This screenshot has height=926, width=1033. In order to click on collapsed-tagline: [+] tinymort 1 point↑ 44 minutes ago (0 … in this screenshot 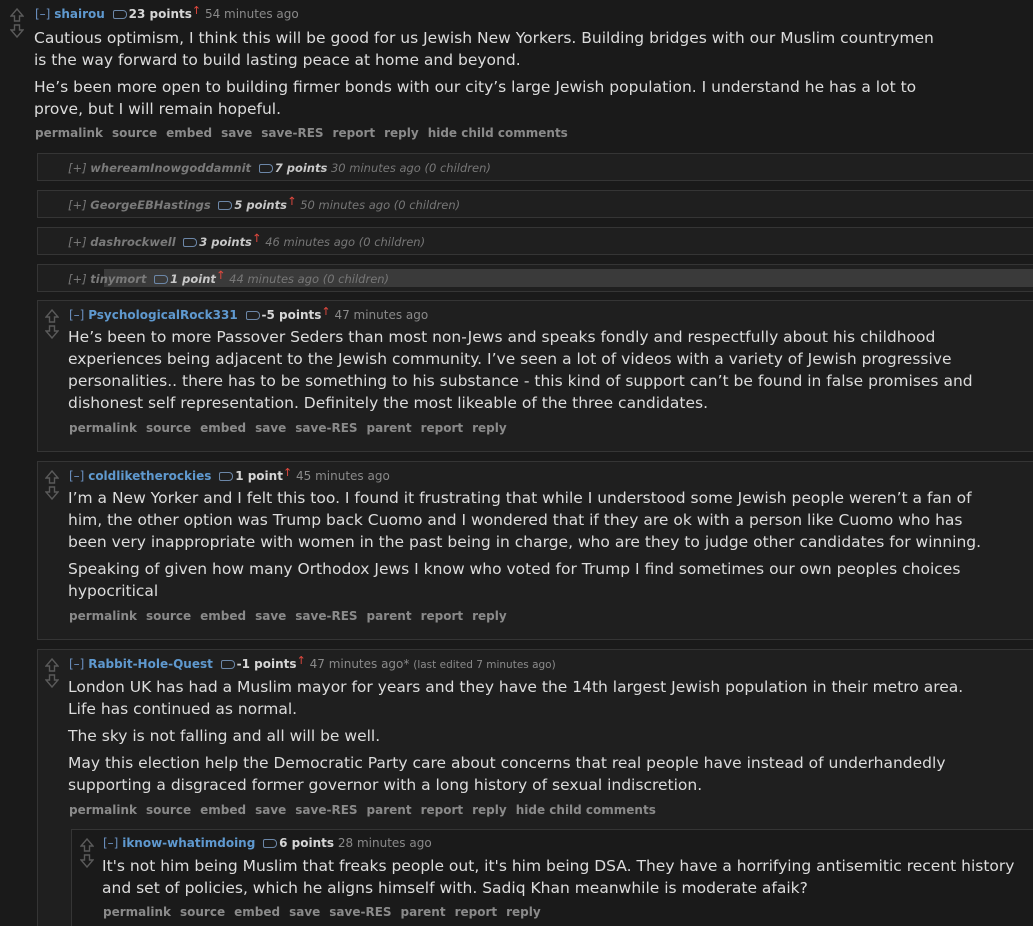, I will do `click(228, 277)`.